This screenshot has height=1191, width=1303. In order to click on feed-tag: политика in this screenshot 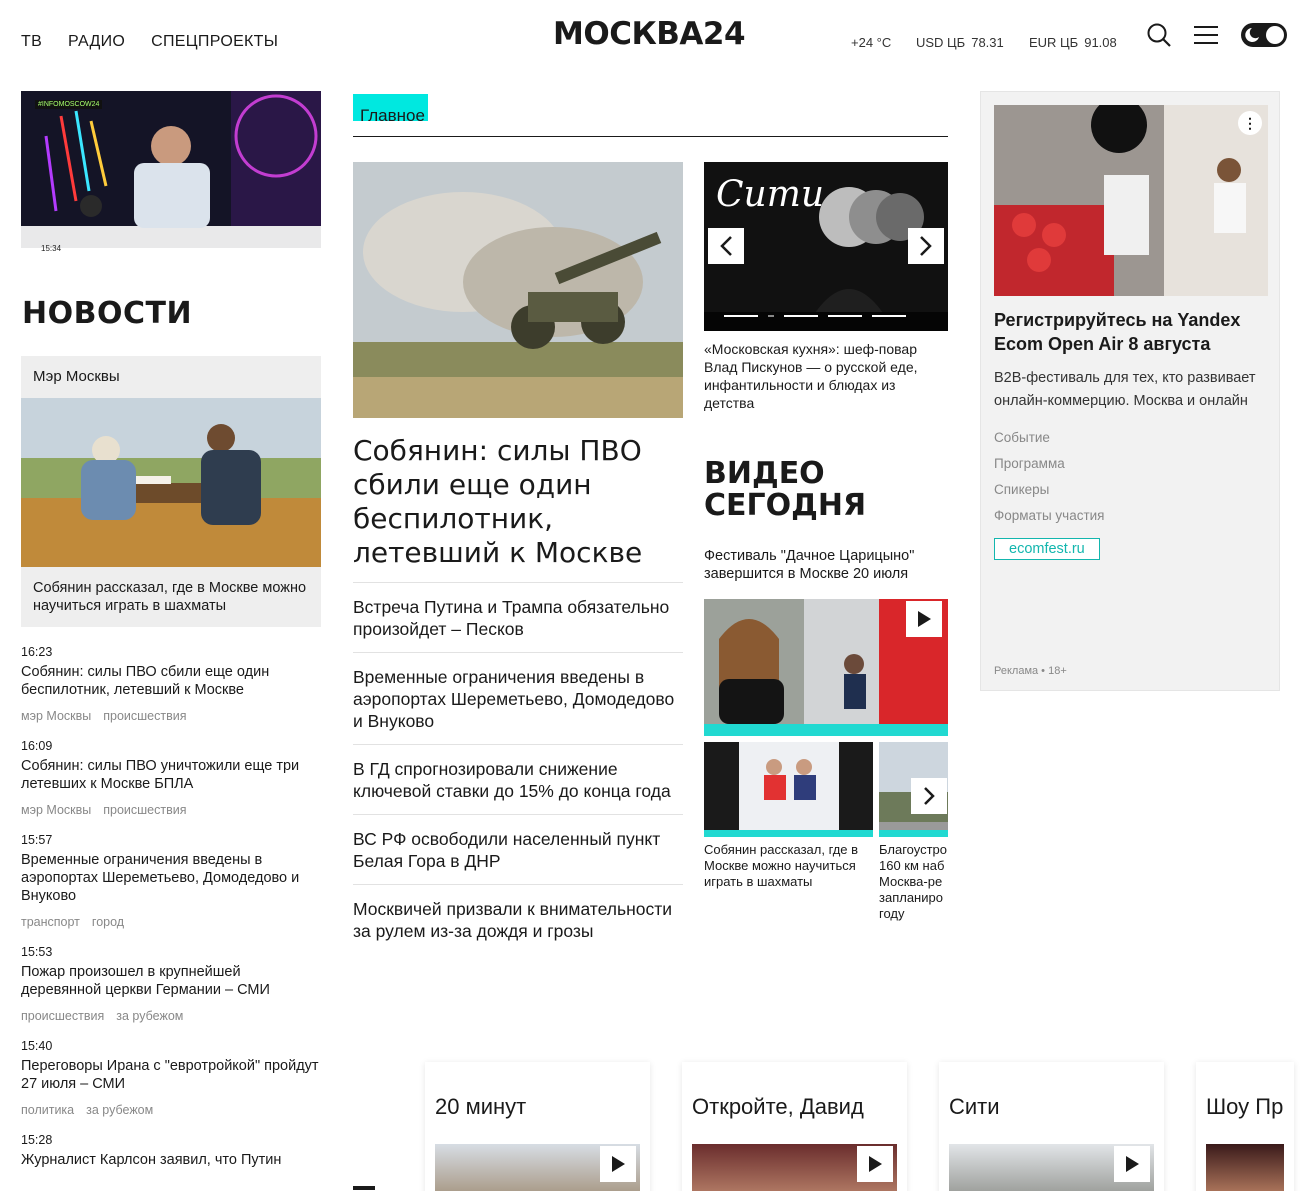, I will do `click(47, 1110)`.